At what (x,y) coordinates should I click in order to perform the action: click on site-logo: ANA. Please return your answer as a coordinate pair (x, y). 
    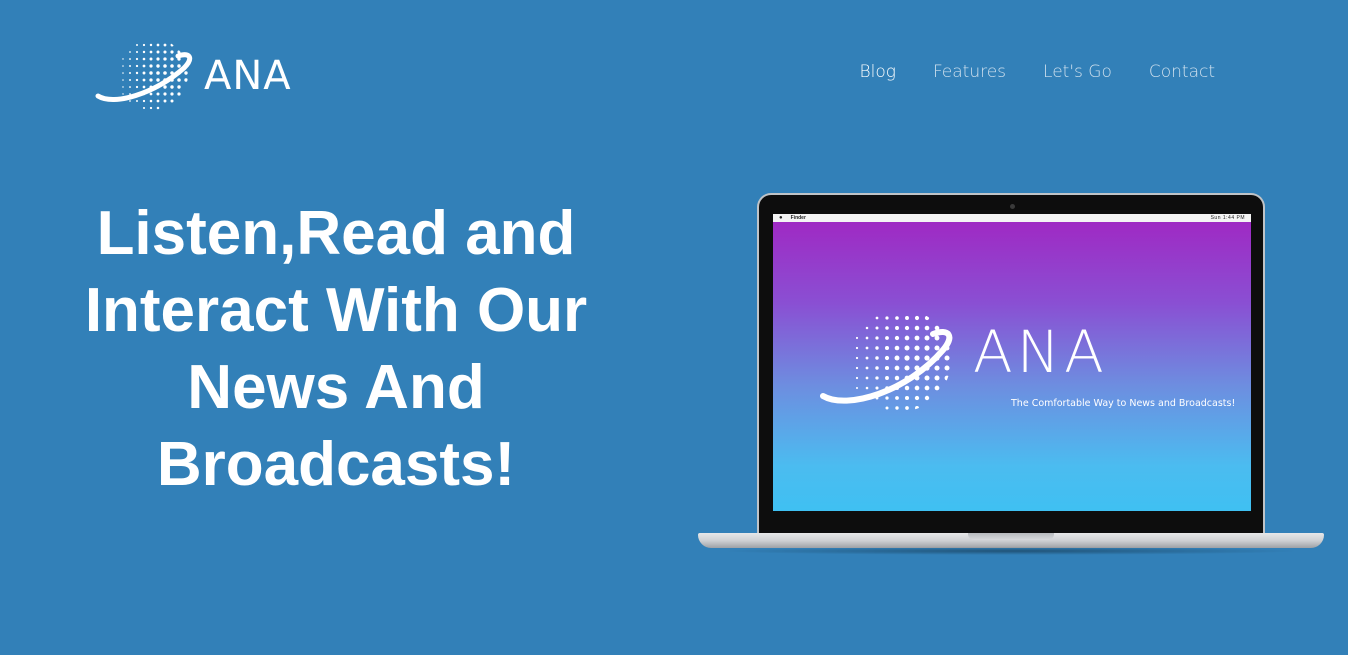
    Looking at the image, I should click on (193, 75).